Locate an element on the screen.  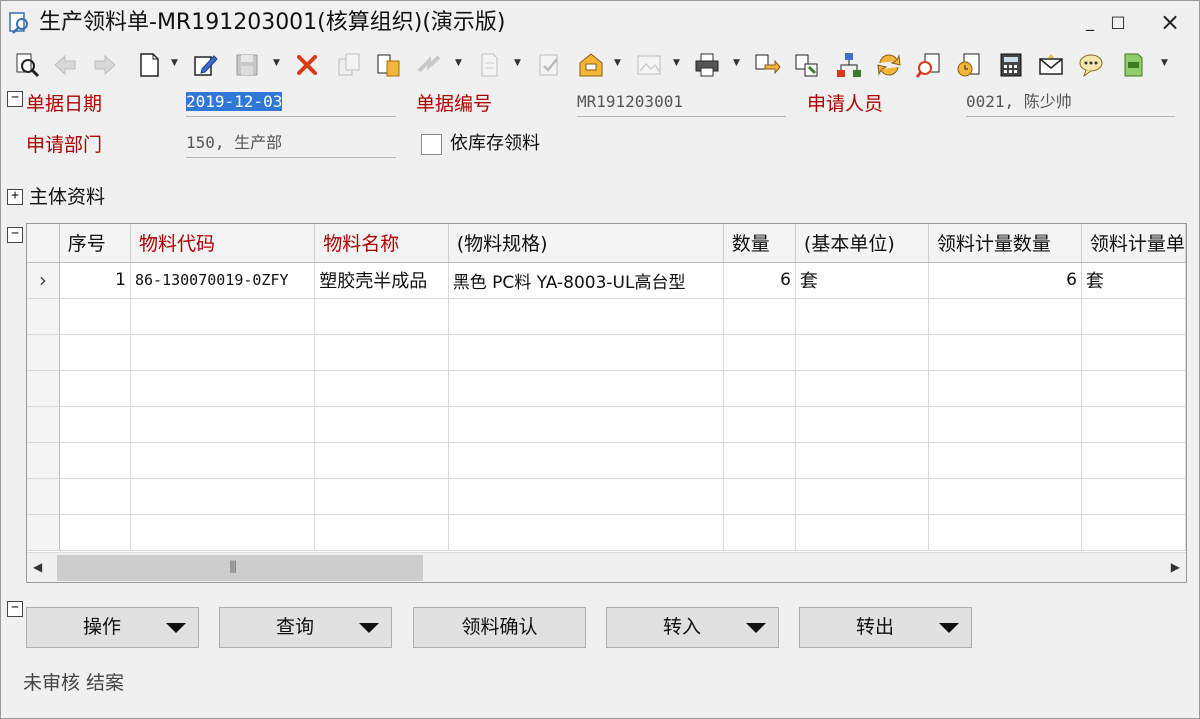
column-header-spec: (物料规格) is located at coordinates (586, 243).